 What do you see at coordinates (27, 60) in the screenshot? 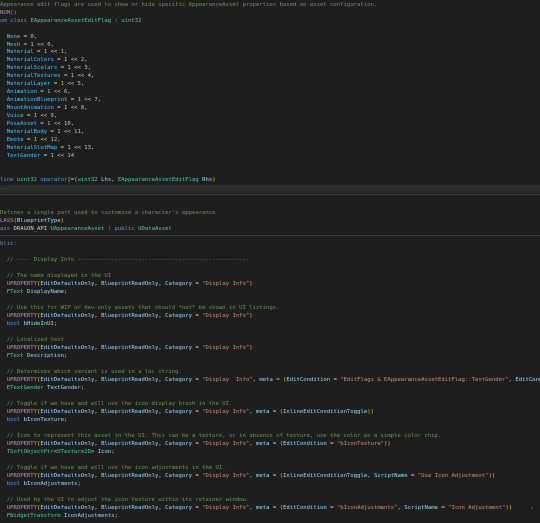
I see `code-token: MaterialColors` at bounding box center [27, 60].